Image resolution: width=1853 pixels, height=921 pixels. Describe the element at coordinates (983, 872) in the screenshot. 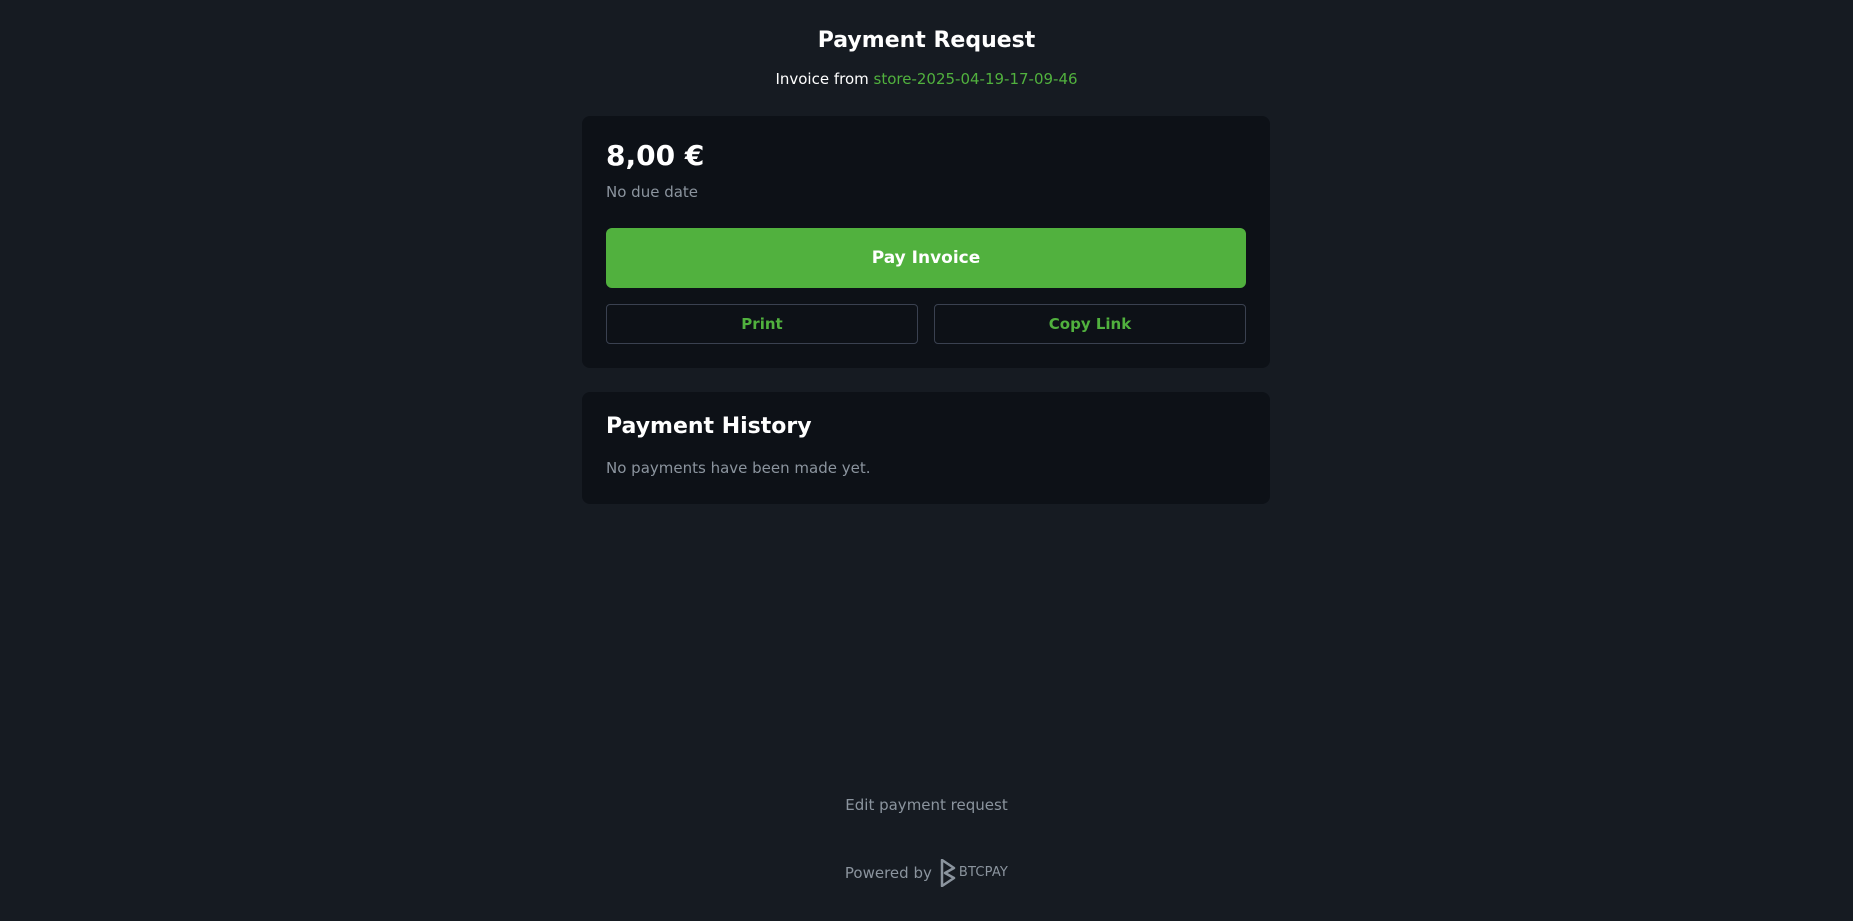

I see `btcpay-brand-text: BTCPAY` at that location.